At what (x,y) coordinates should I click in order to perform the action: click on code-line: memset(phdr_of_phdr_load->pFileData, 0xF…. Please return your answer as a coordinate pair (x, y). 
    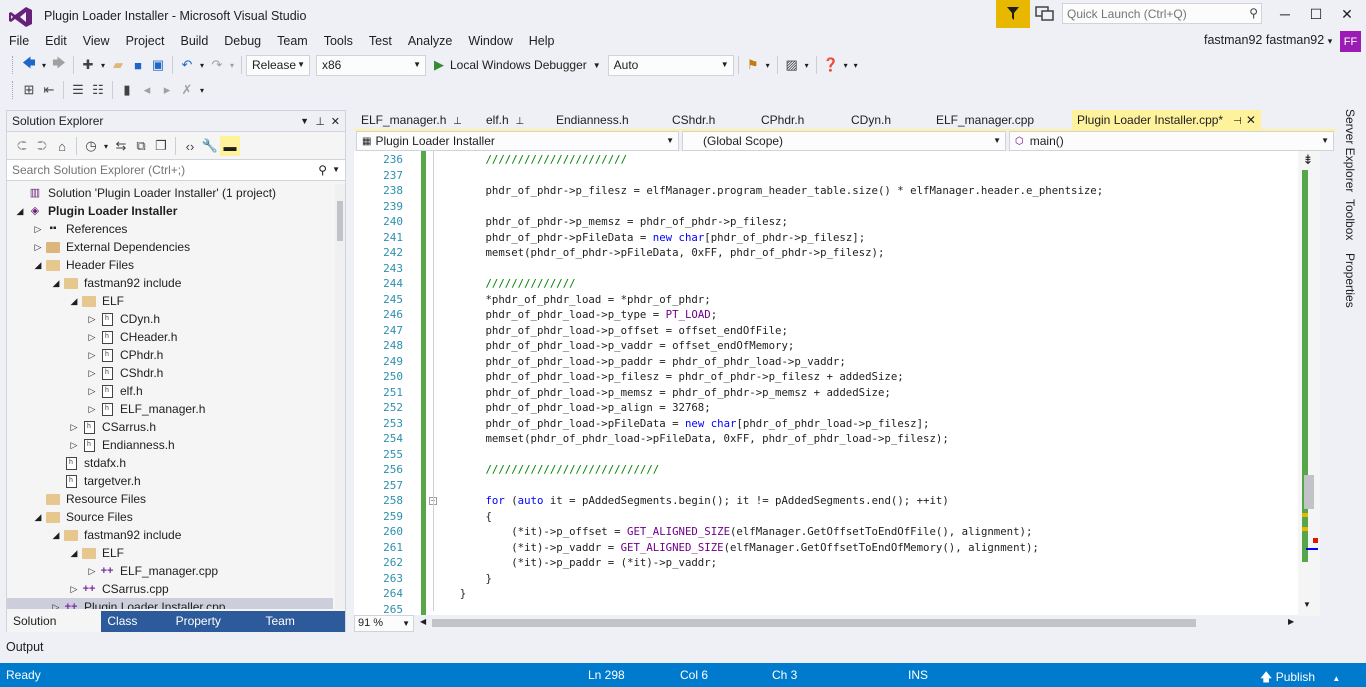
    Looking at the image, I should click on (691, 439).